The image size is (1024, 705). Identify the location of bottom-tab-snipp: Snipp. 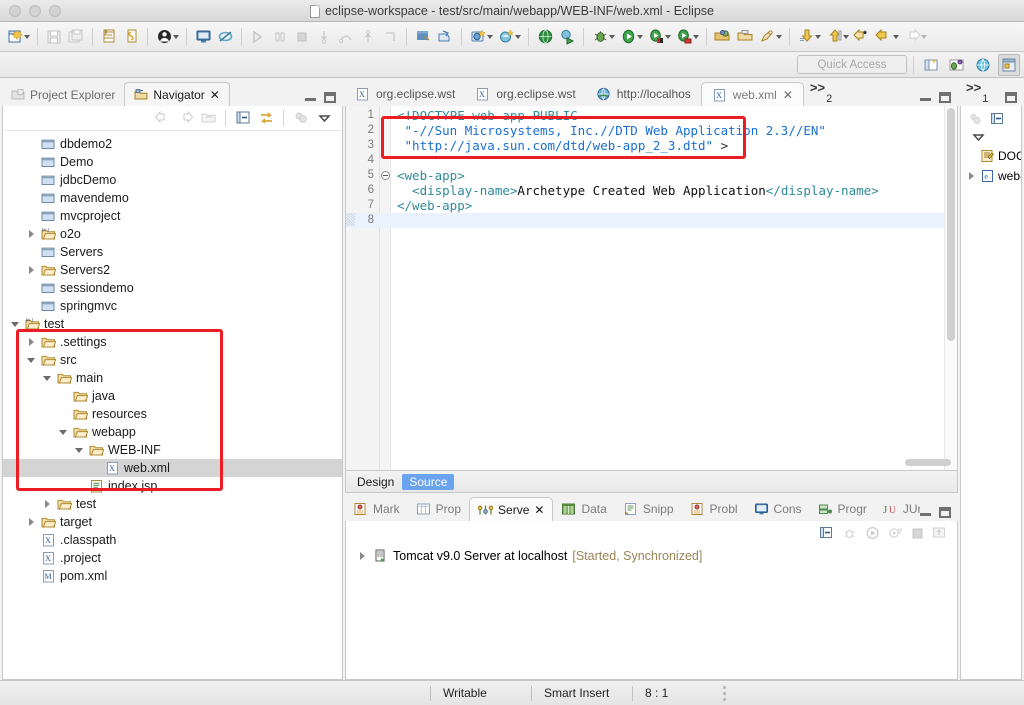
(648, 509).